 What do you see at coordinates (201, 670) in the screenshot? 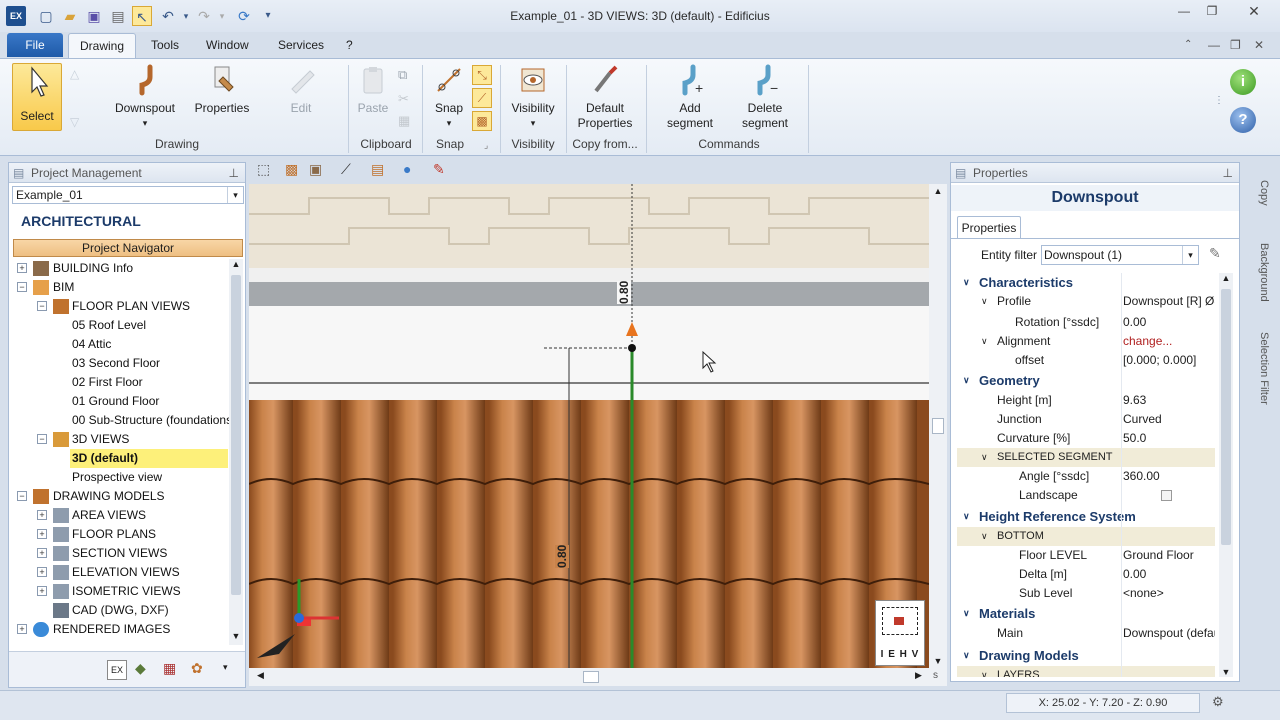
I see `settings-icon: ✿` at bounding box center [201, 670].